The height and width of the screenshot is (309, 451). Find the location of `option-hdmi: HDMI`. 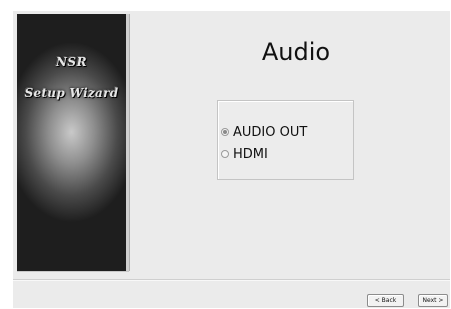

option-hdmi: HDMI is located at coordinates (244, 154).